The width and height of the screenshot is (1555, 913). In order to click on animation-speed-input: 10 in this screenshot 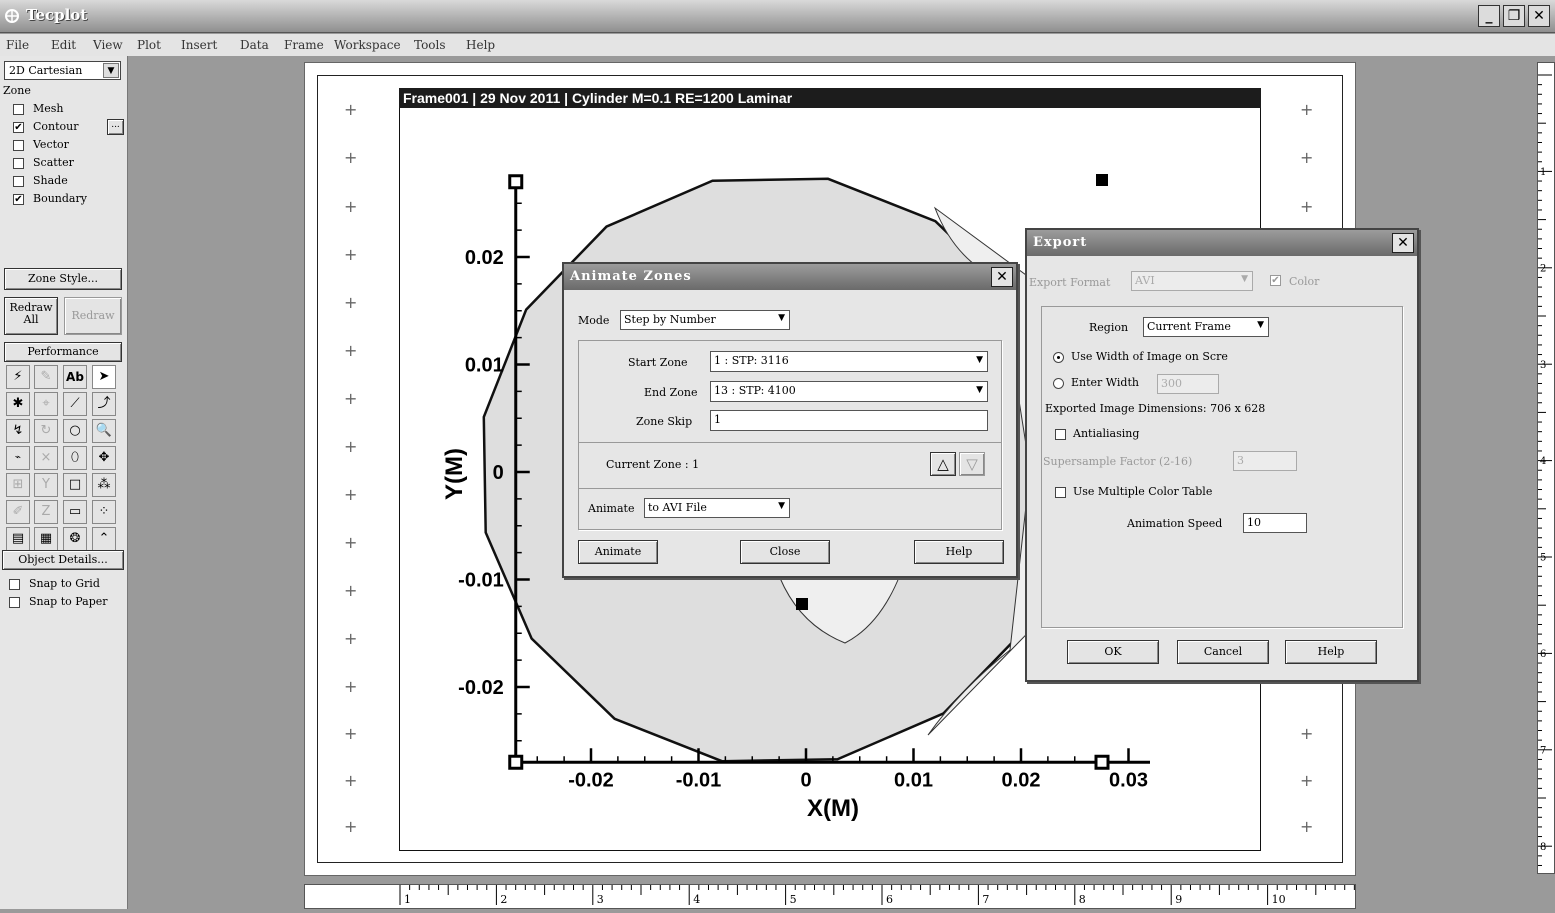, I will do `click(1275, 523)`.